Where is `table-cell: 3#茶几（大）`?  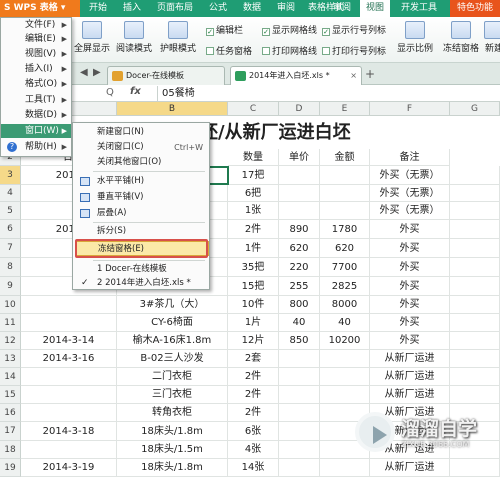
table-cell: 3#茶几（大） is located at coordinates (172, 305).